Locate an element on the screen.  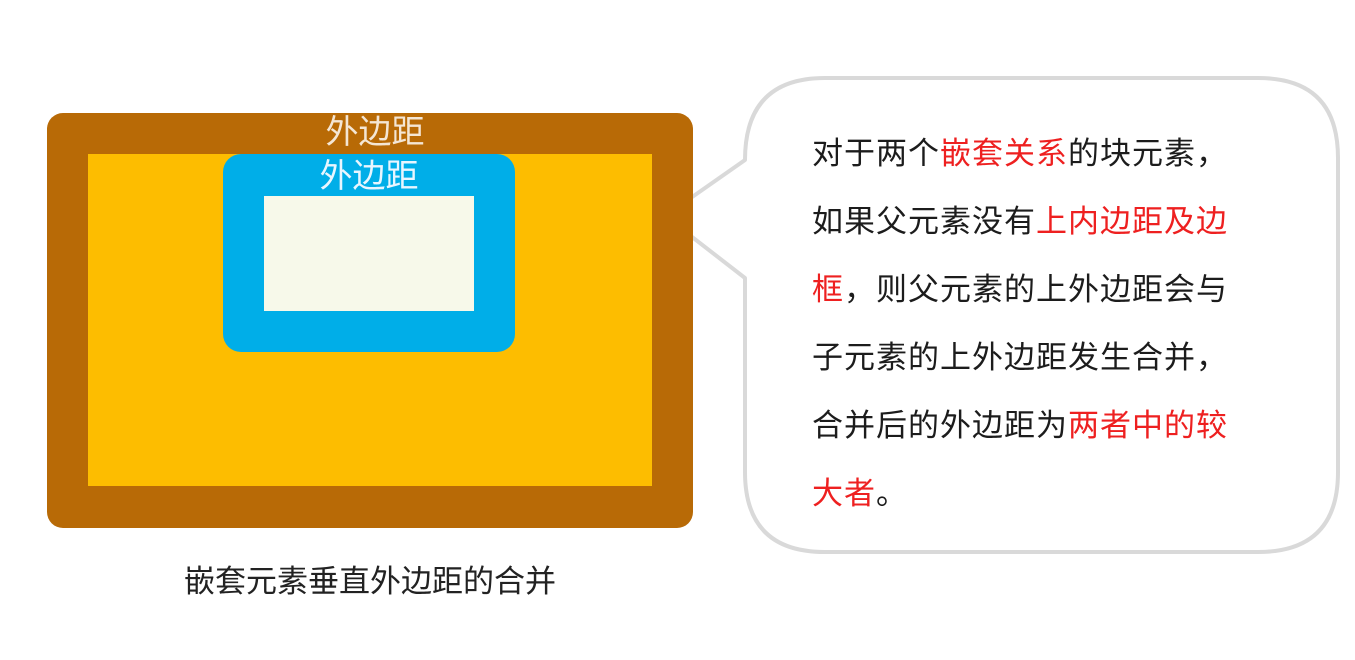
callout-line: 如果父元素没有上内边距及边 is located at coordinates (1062, 222).